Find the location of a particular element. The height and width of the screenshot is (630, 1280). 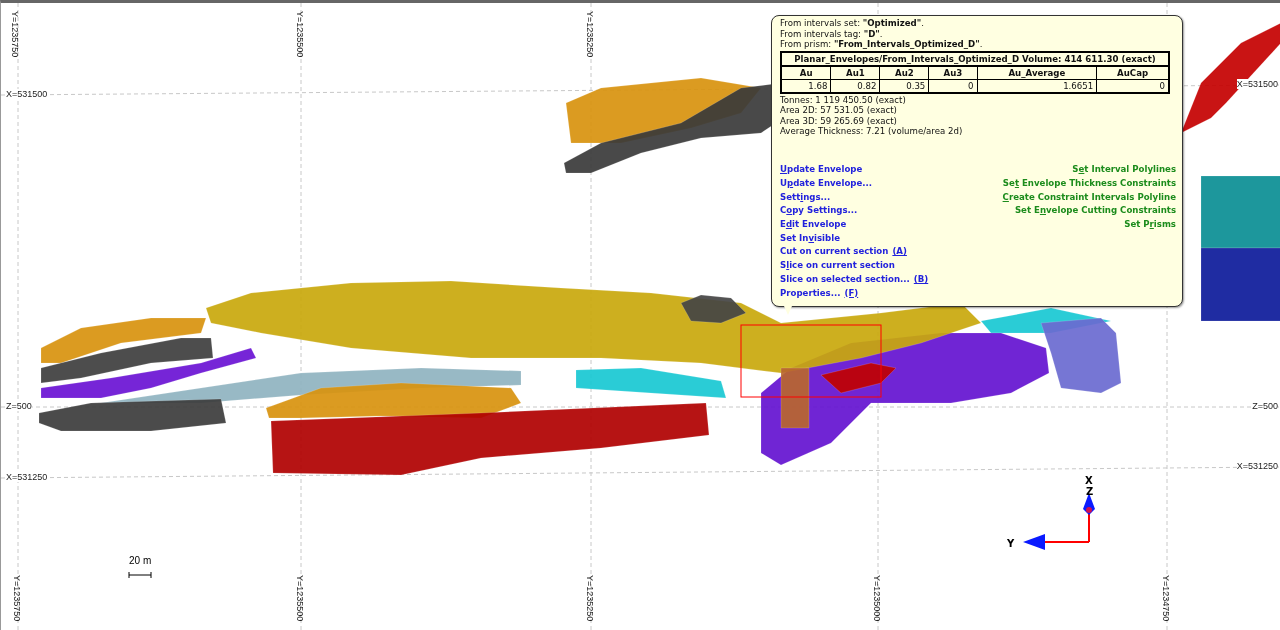

scale-label: 20 m is located at coordinates (140, 560).